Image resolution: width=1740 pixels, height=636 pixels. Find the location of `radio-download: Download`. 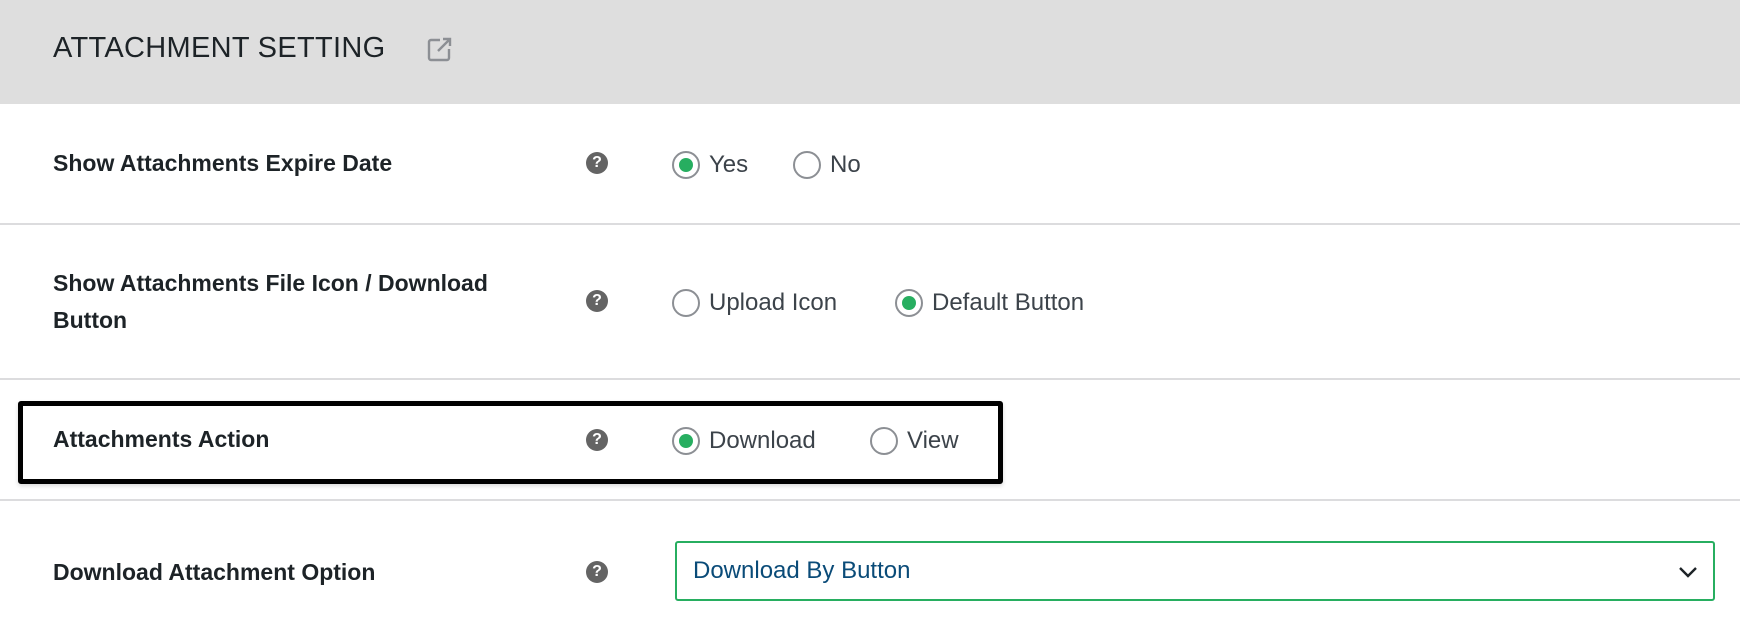

radio-download: Download is located at coordinates (744, 441).